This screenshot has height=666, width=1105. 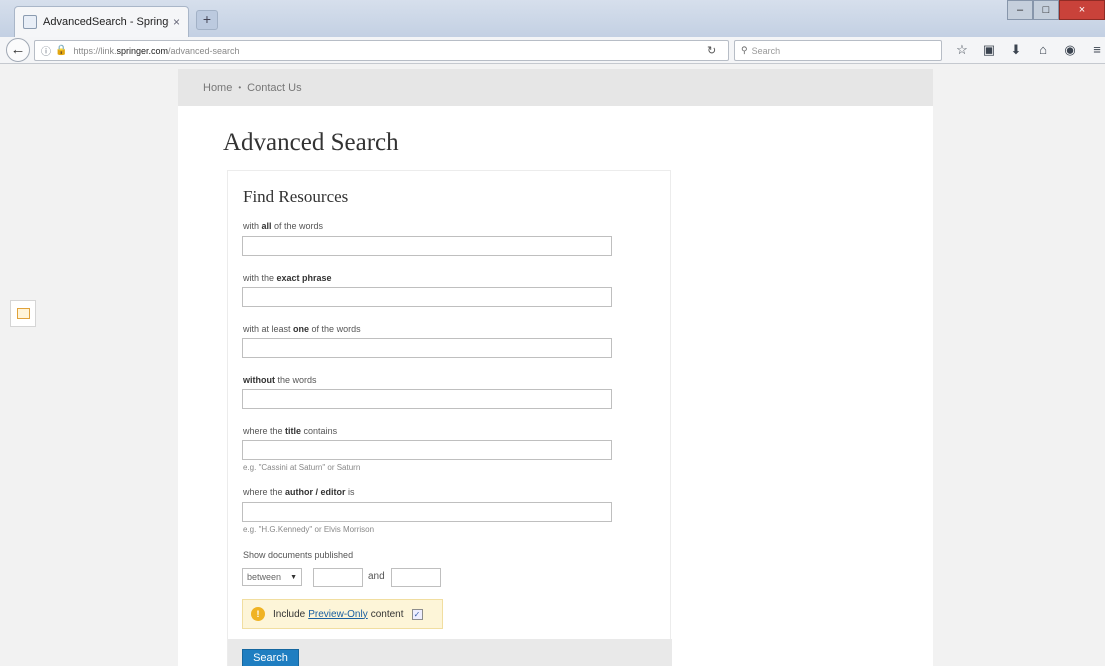 What do you see at coordinates (838, 50) in the screenshot?
I see `browser-search-input: ⚲ Search` at bounding box center [838, 50].